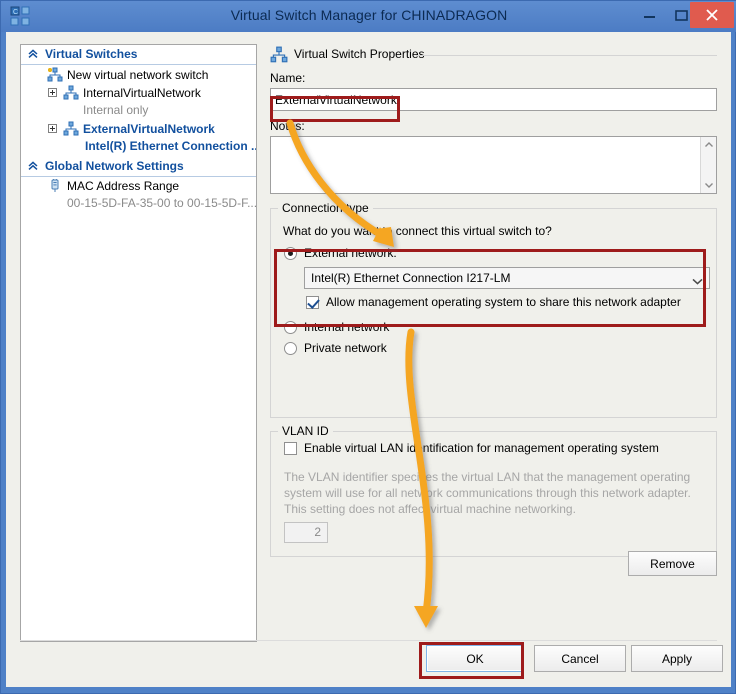 This screenshot has width=736, height=695. I want to click on radio-external-network, so click(290, 253).